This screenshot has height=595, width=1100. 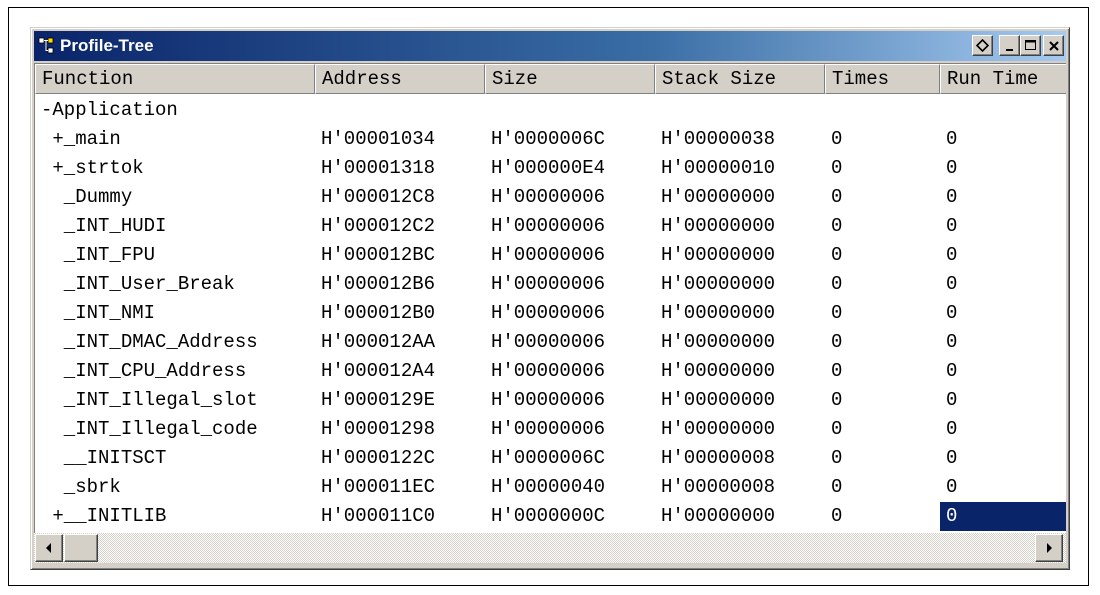 What do you see at coordinates (740, 110) in the screenshot?
I see `cell-stack-size` at bounding box center [740, 110].